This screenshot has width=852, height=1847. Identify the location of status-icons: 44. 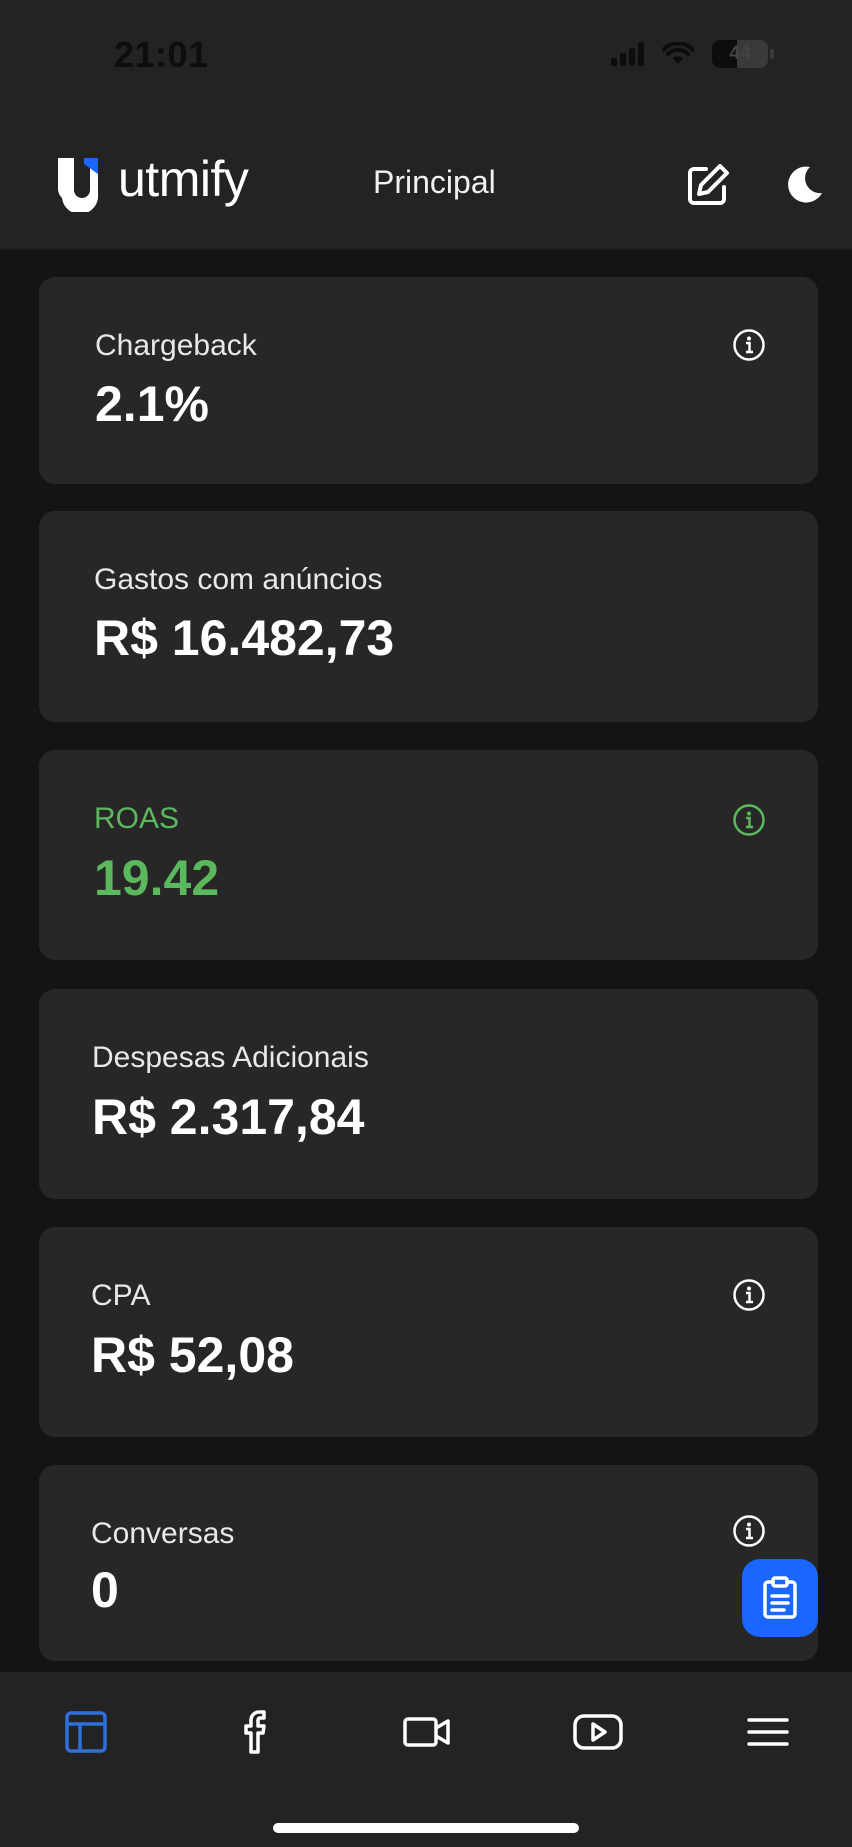
(692, 54).